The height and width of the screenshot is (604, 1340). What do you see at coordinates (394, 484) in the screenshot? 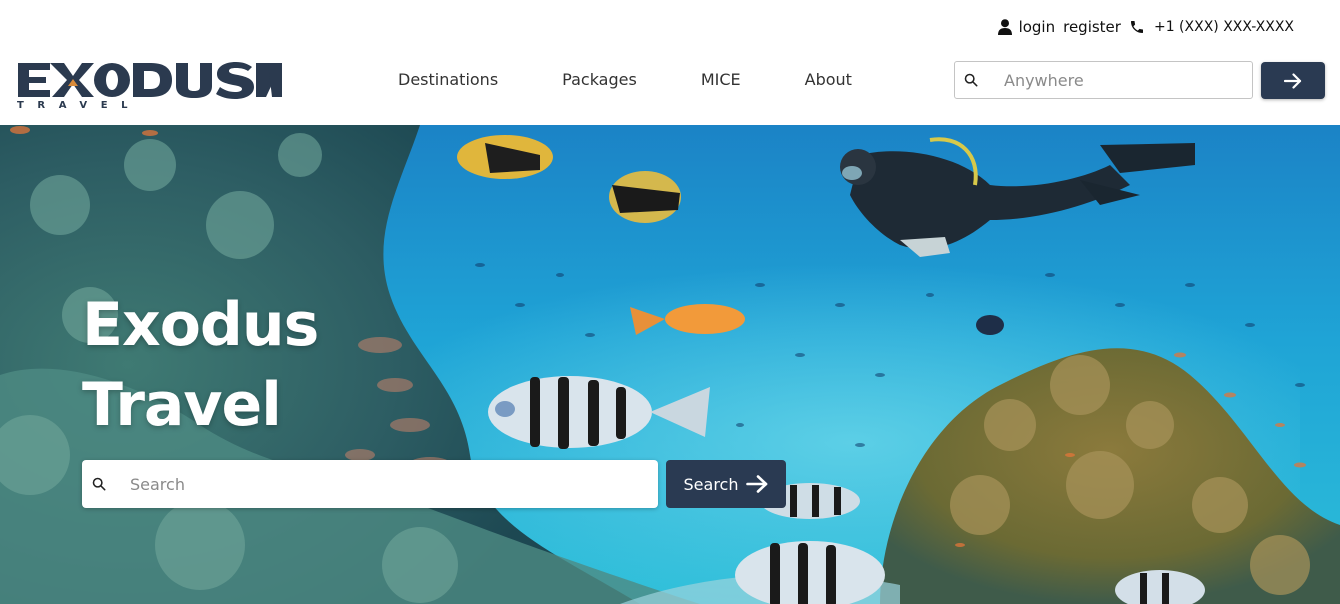
I see `hero-search-input` at bounding box center [394, 484].